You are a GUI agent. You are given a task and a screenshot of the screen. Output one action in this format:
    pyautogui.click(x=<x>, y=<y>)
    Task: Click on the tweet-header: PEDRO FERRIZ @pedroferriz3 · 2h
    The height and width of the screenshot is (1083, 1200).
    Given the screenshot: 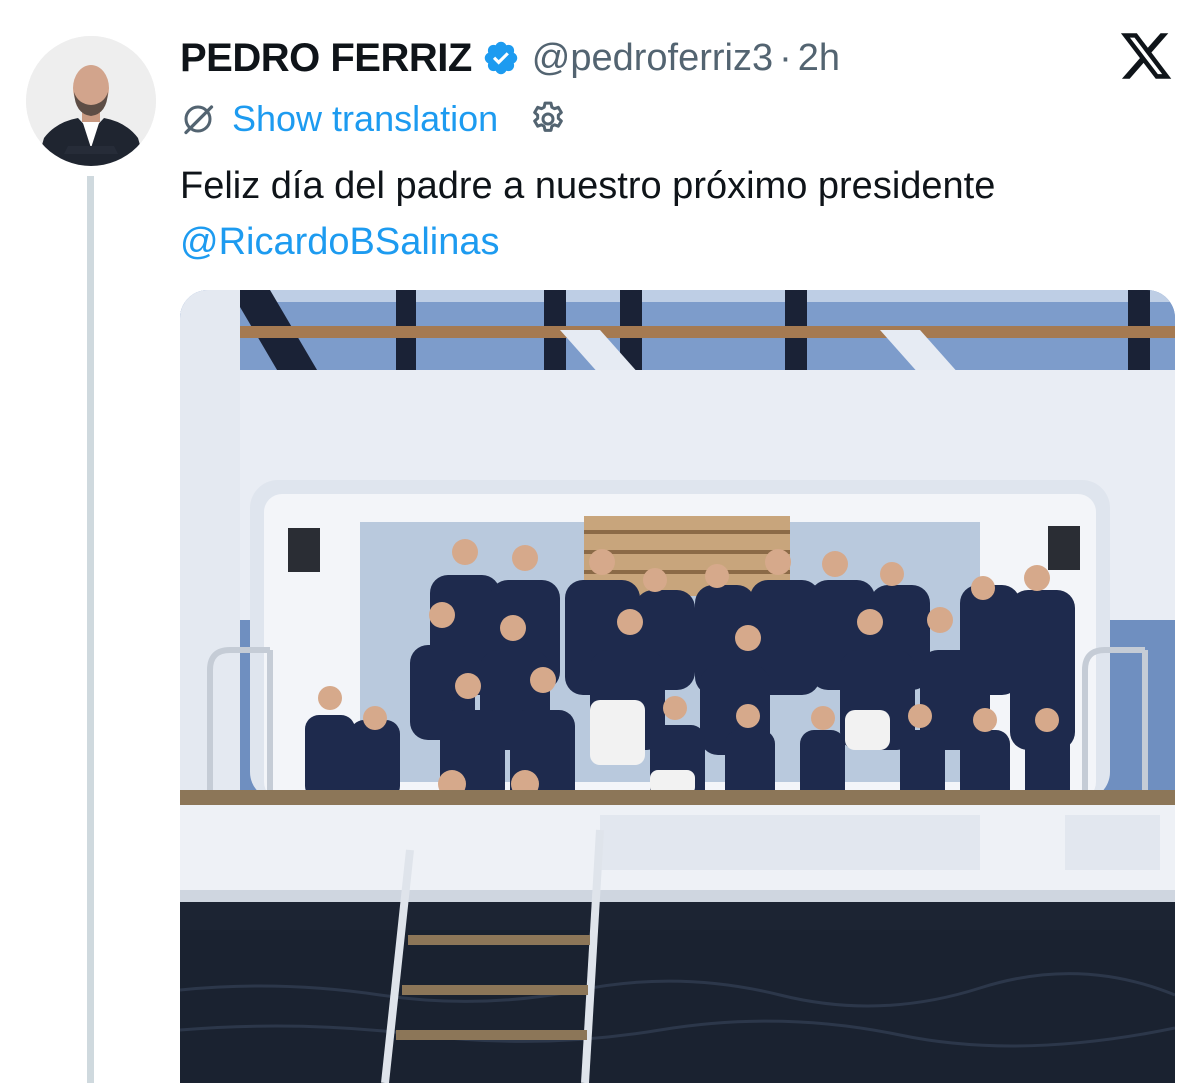 What is the action you would take?
    pyautogui.click(x=510, y=58)
    